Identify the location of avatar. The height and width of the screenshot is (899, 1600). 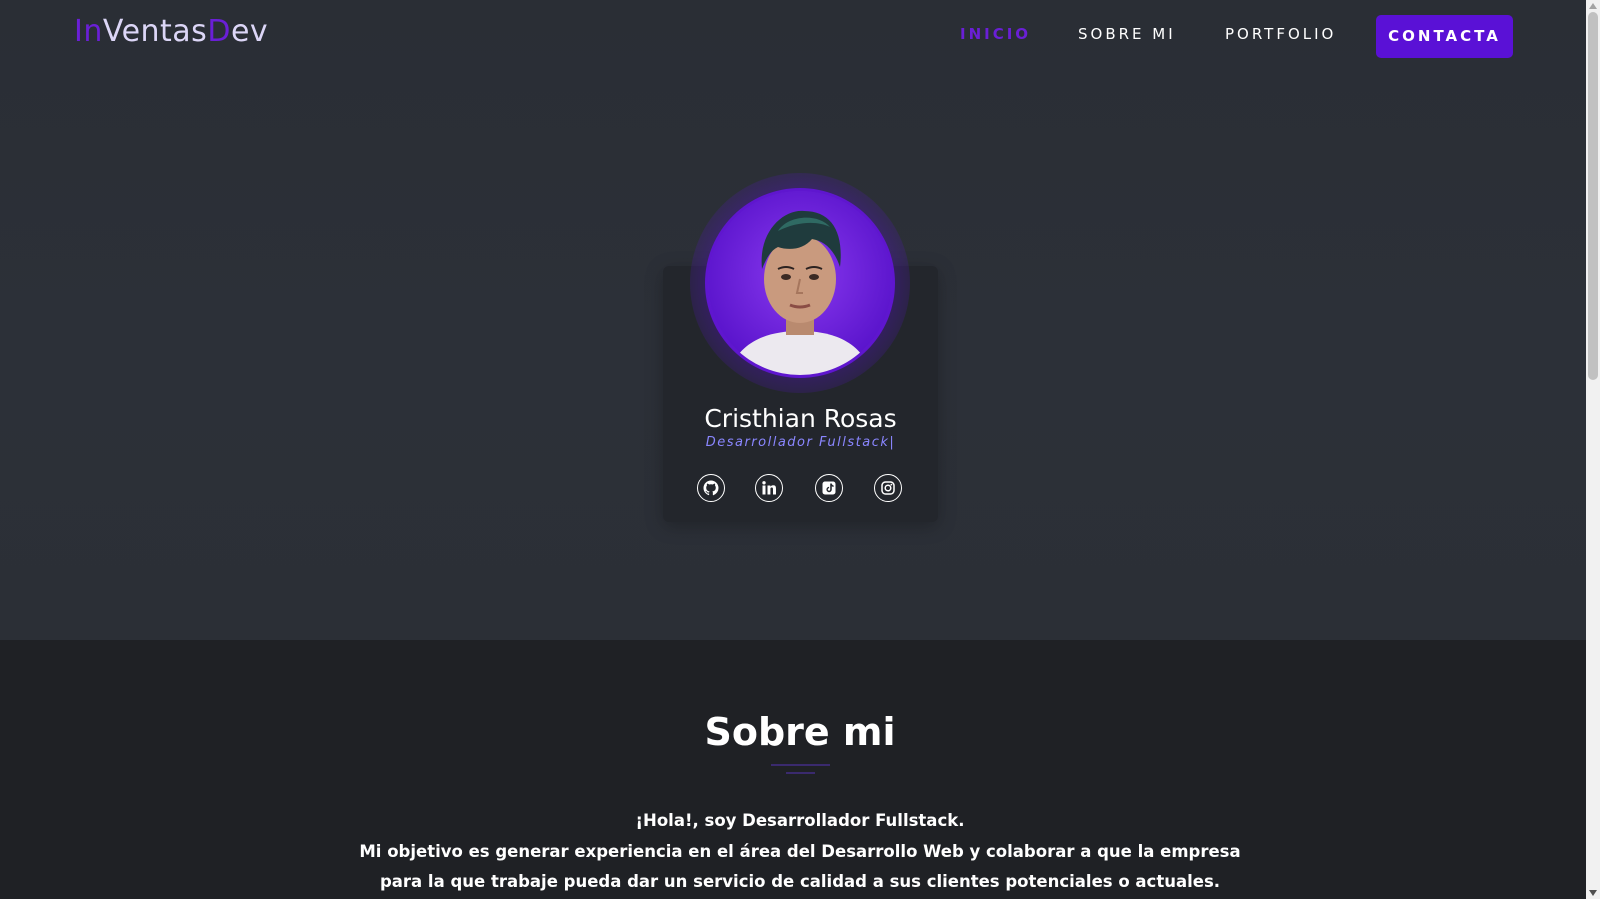
(800, 283).